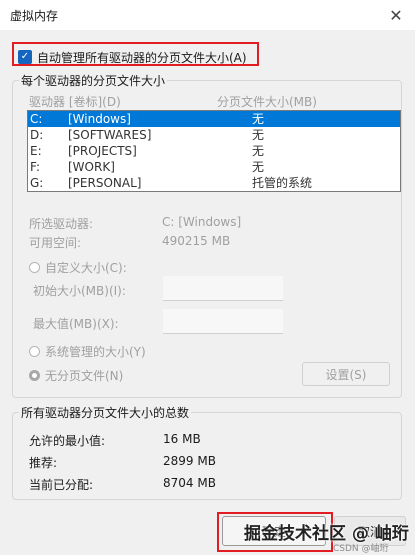 The width and height of the screenshot is (415, 555). What do you see at coordinates (55, 243) in the screenshot?
I see `free-space-label: 可用空间:` at bounding box center [55, 243].